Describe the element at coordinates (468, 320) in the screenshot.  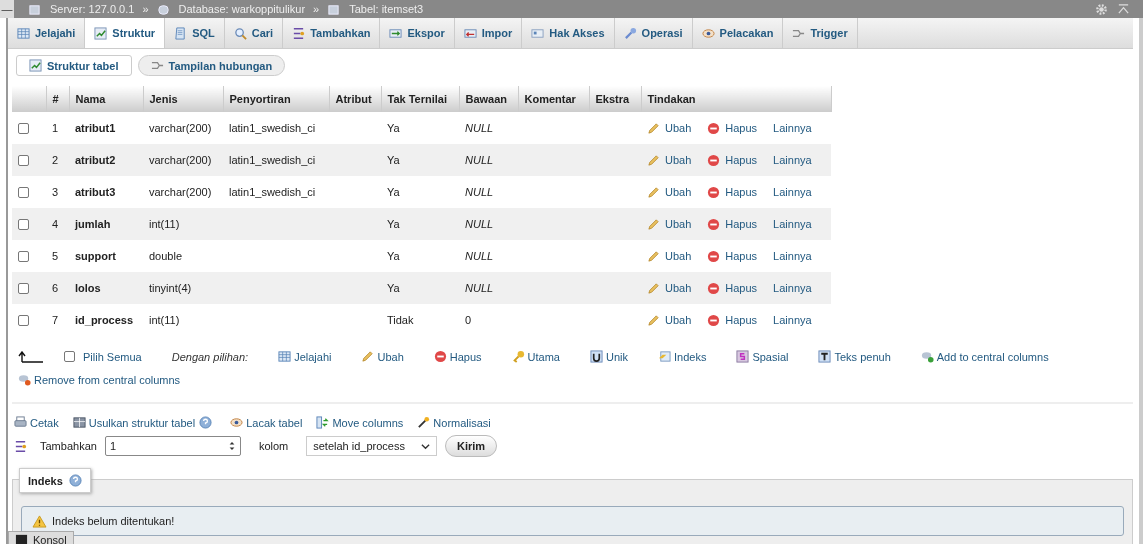
I see `default-value: 0` at that location.